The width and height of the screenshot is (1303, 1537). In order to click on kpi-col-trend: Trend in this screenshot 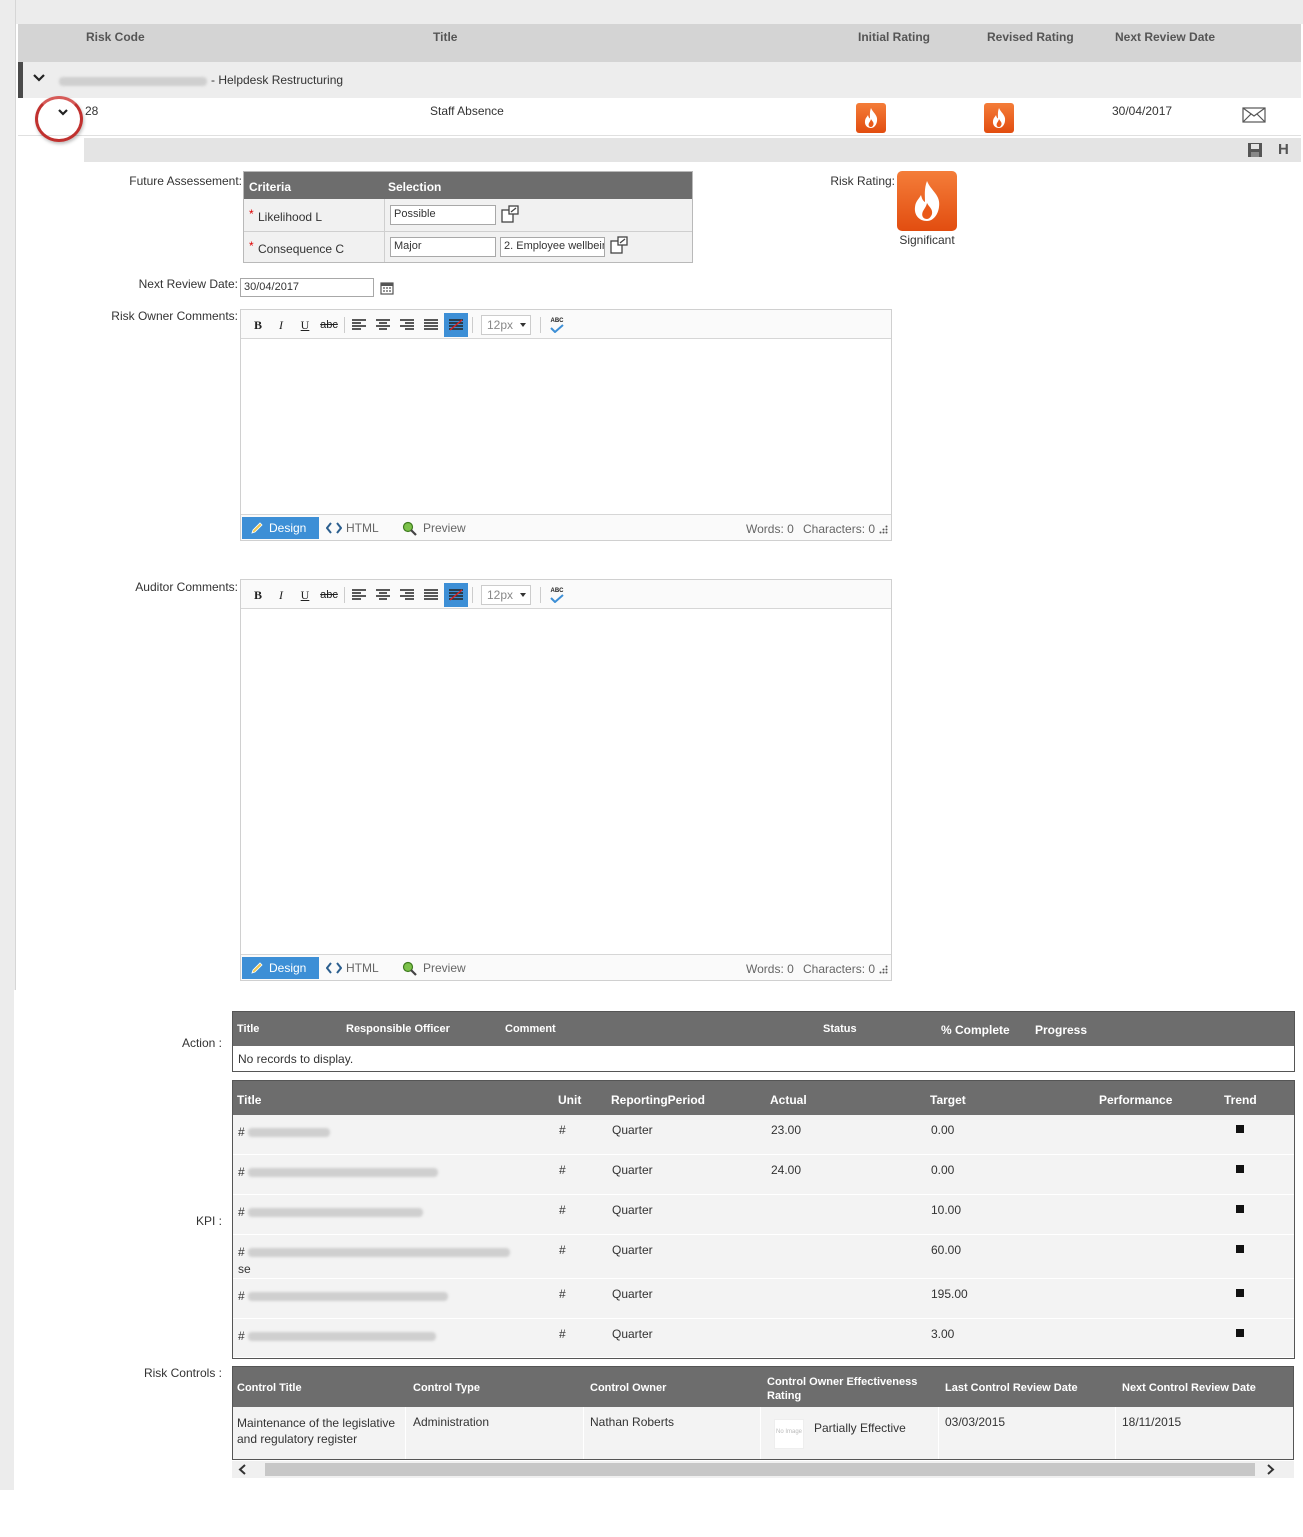, I will do `click(1240, 1100)`.